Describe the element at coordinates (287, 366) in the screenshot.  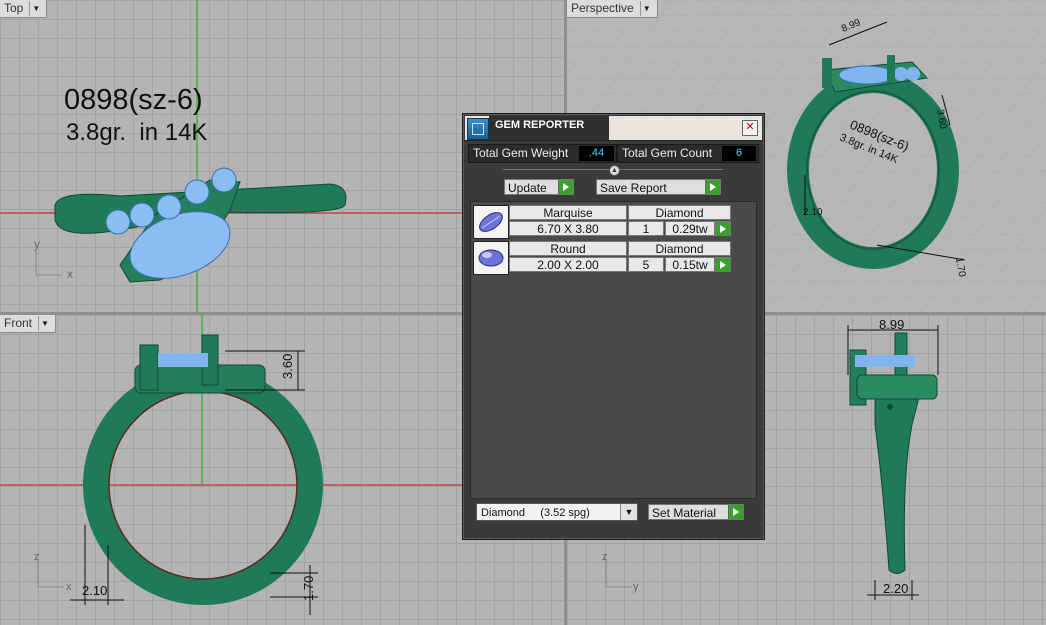
I see `dim-front-height: 3.60` at that location.